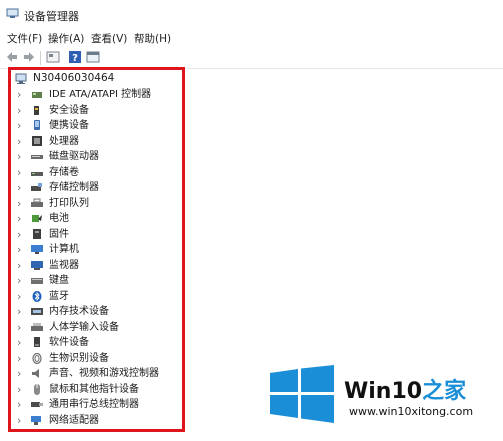 This screenshot has height=441, width=503. What do you see at coordinates (94, 389) in the screenshot?
I see `tree-item-label: 鼠标和其他指针设备` at bounding box center [94, 389].